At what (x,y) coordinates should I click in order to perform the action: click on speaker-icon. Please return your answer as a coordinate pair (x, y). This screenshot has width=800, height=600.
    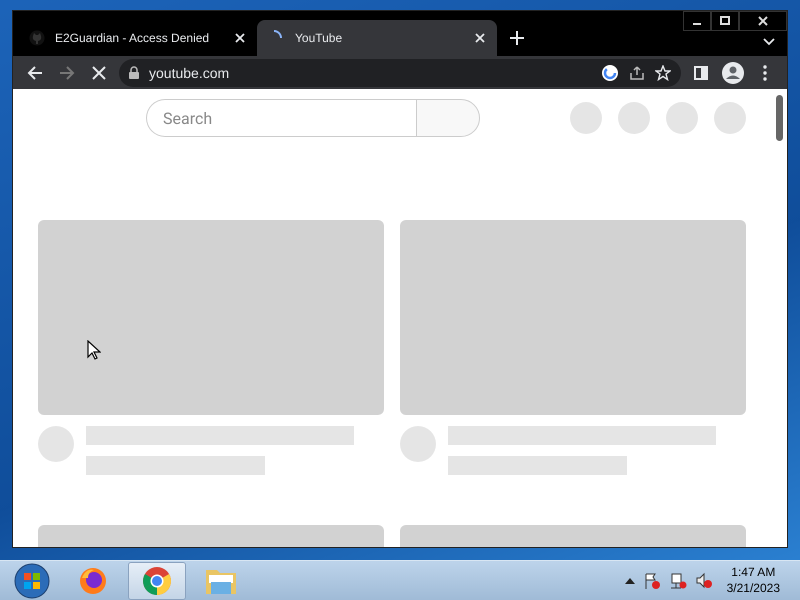
    Looking at the image, I should click on (703, 581).